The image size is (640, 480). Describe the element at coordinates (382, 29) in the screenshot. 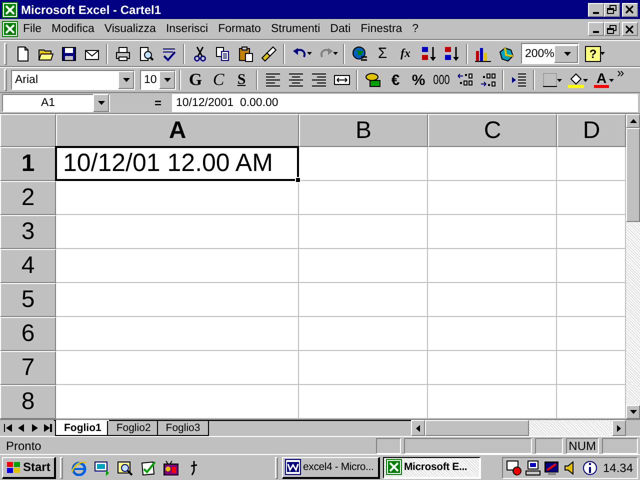

I see `menu-item: Finestra` at that location.